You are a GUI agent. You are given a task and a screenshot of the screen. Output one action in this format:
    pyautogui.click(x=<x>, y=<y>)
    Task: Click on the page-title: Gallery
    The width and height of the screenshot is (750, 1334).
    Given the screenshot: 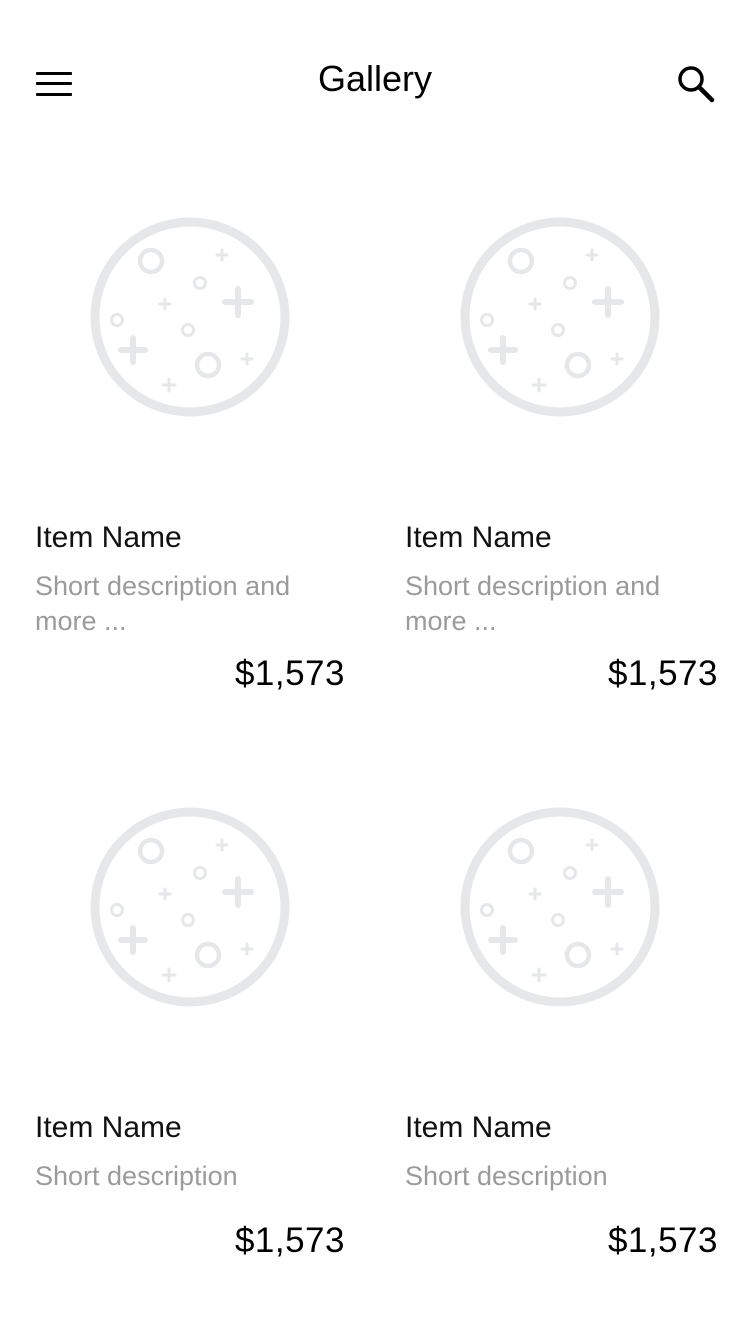 What is the action you would take?
    pyautogui.click(x=375, y=78)
    